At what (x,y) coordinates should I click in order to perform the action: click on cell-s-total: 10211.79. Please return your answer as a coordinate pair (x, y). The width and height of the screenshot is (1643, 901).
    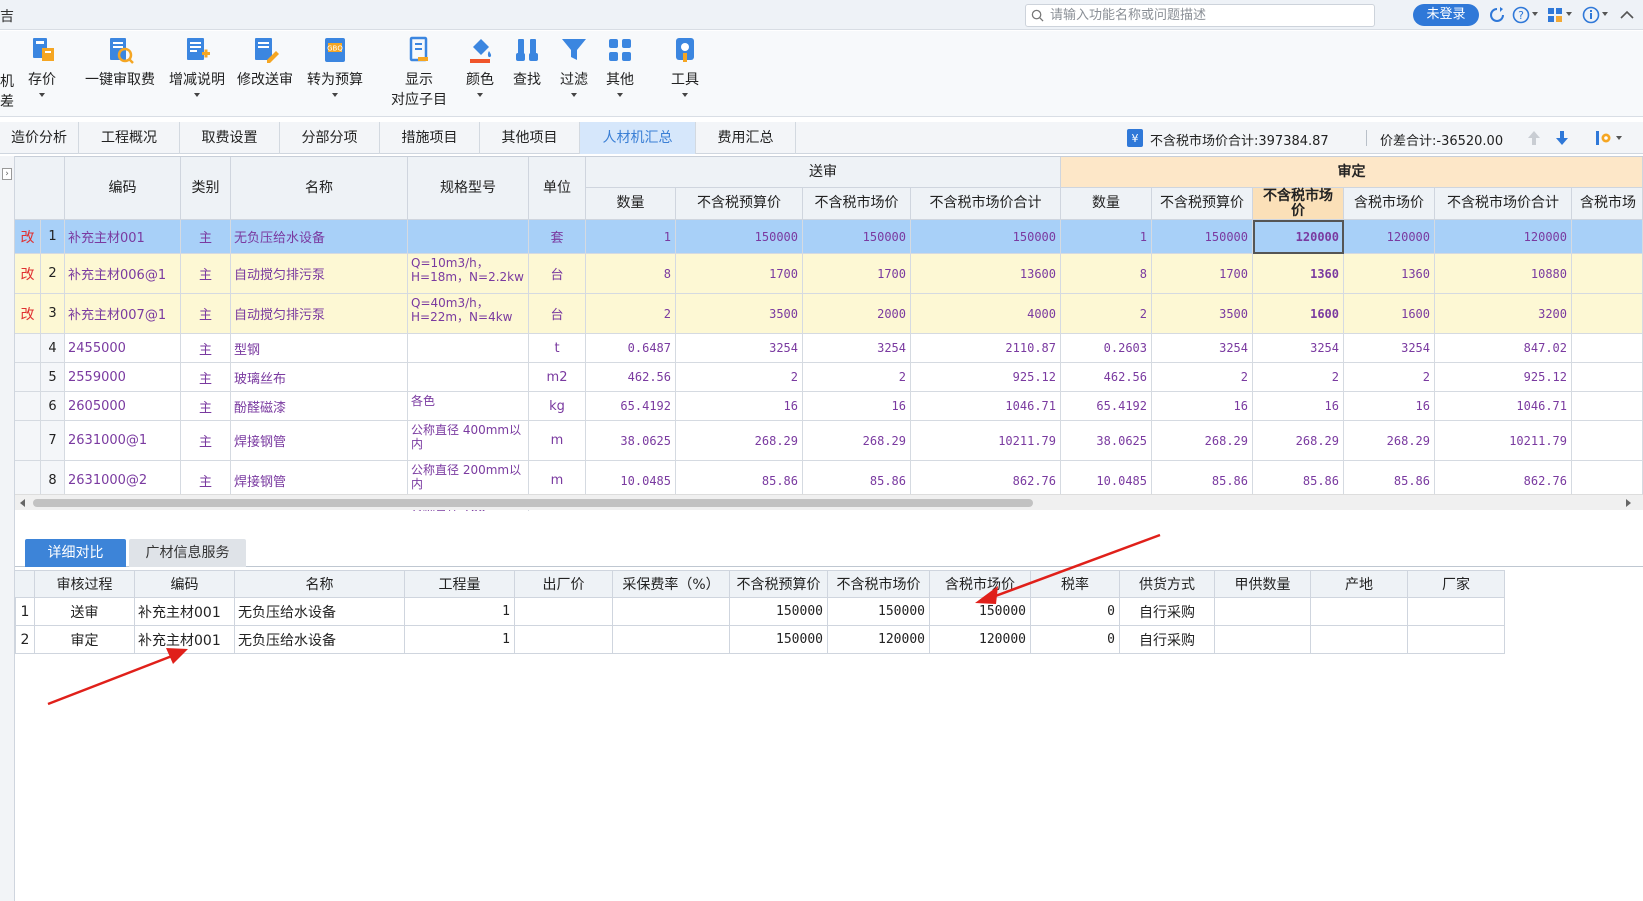
    Looking at the image, I should click on (986, 441).